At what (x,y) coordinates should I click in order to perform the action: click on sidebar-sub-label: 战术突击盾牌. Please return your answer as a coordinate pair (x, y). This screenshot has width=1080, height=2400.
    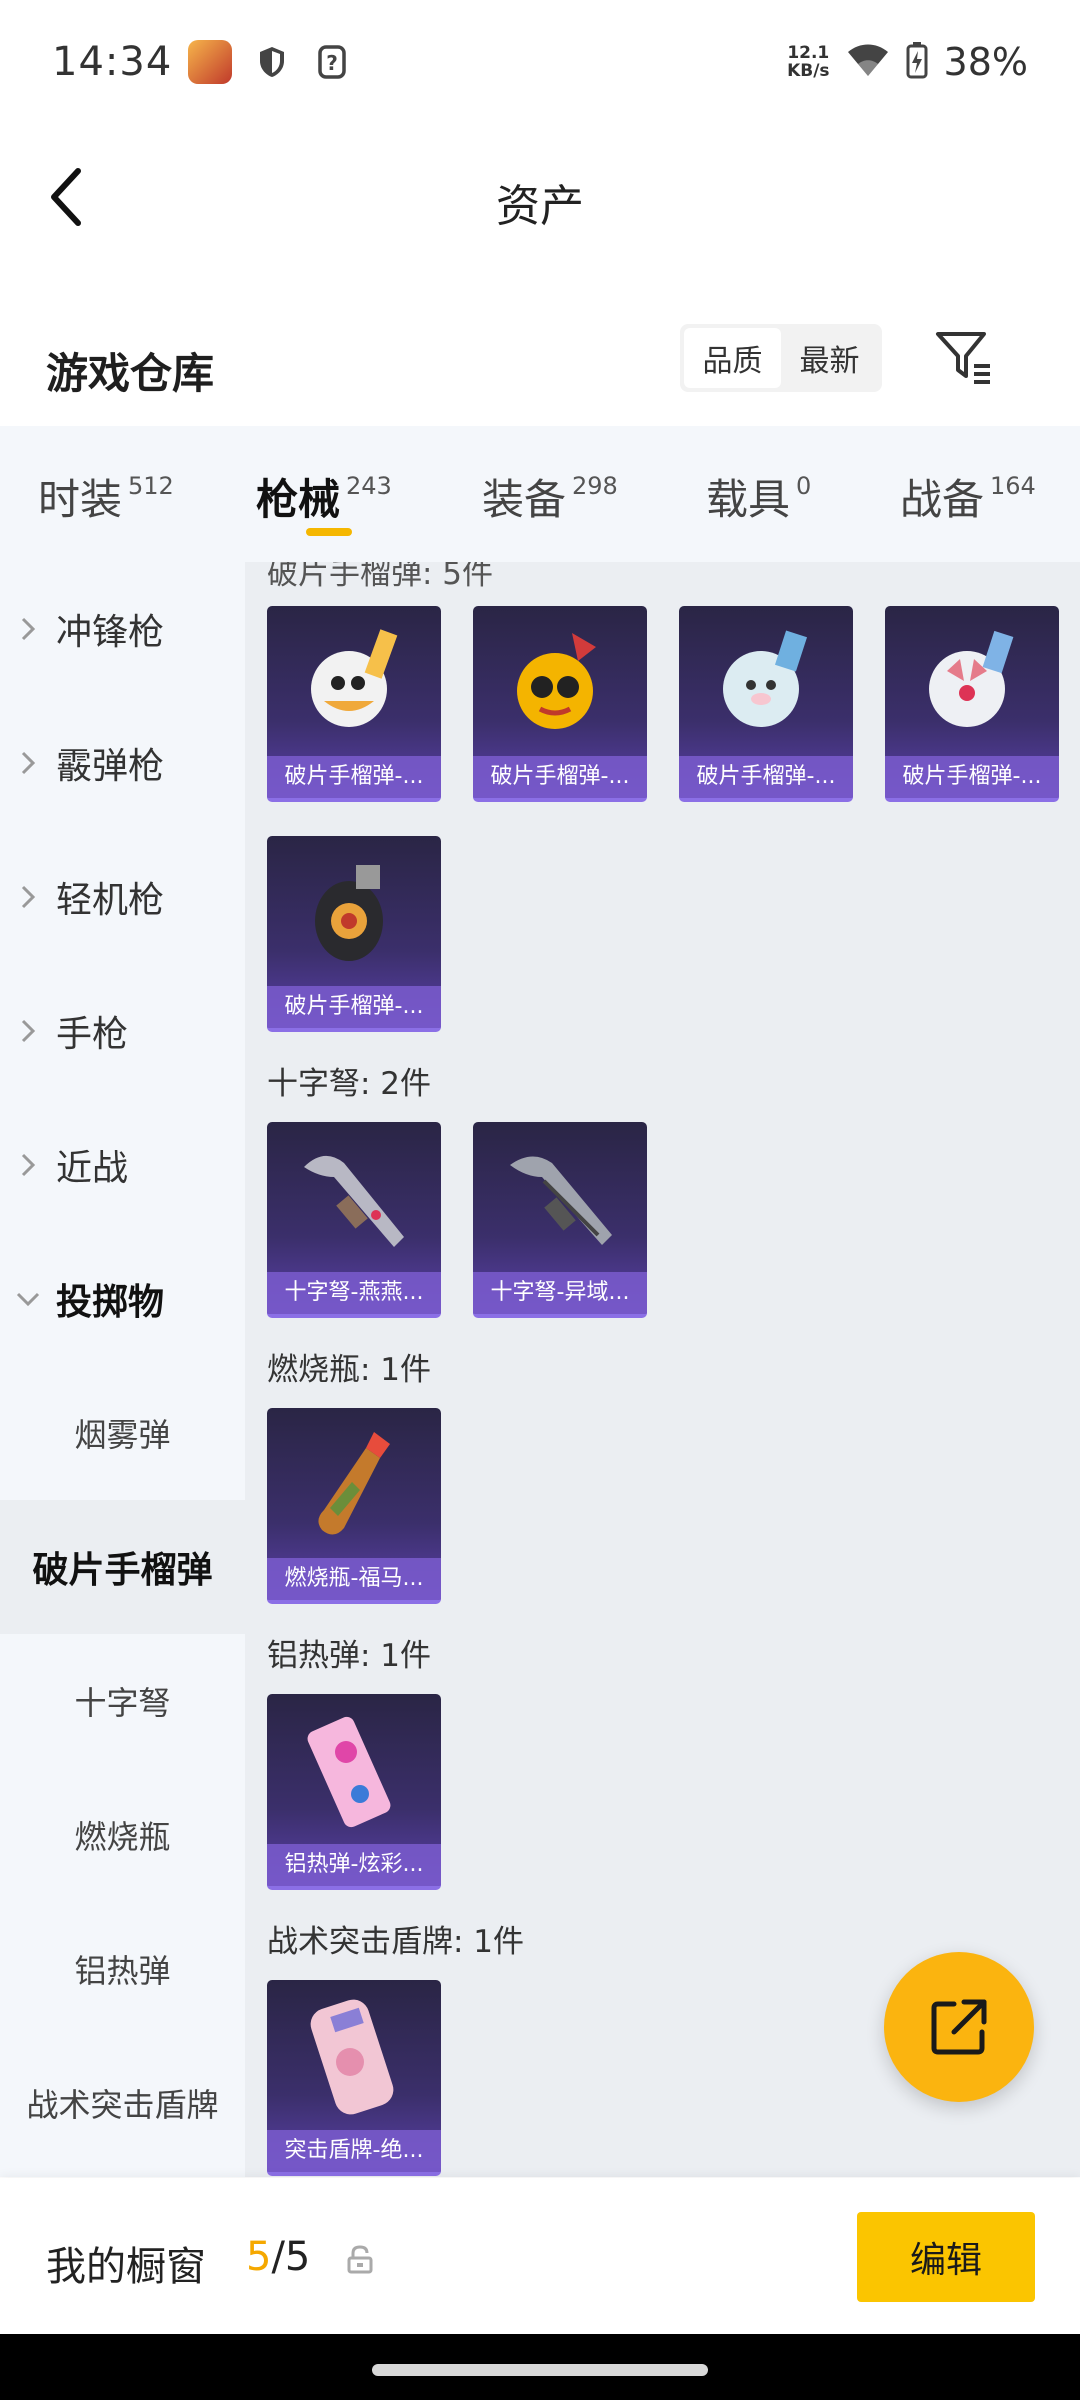
    Looking at the image, I should click on (122, 2105).